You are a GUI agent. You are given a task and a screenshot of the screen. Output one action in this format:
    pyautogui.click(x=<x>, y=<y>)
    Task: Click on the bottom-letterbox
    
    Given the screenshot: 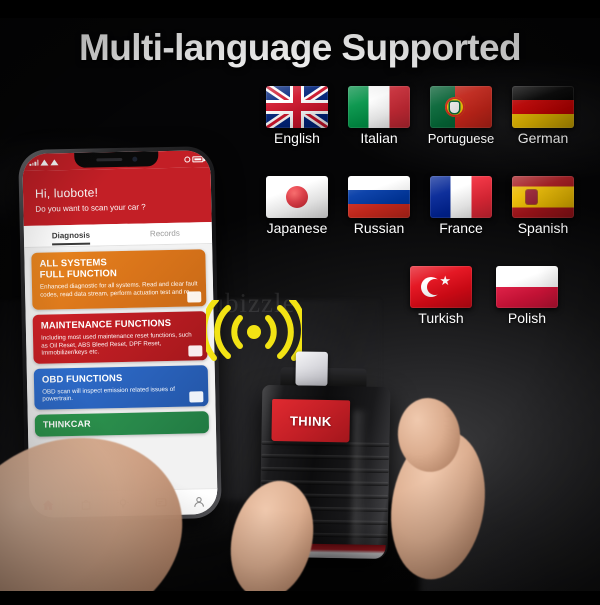 What is the action you would take?
    pyautogui.click(x=300, y=598)
    